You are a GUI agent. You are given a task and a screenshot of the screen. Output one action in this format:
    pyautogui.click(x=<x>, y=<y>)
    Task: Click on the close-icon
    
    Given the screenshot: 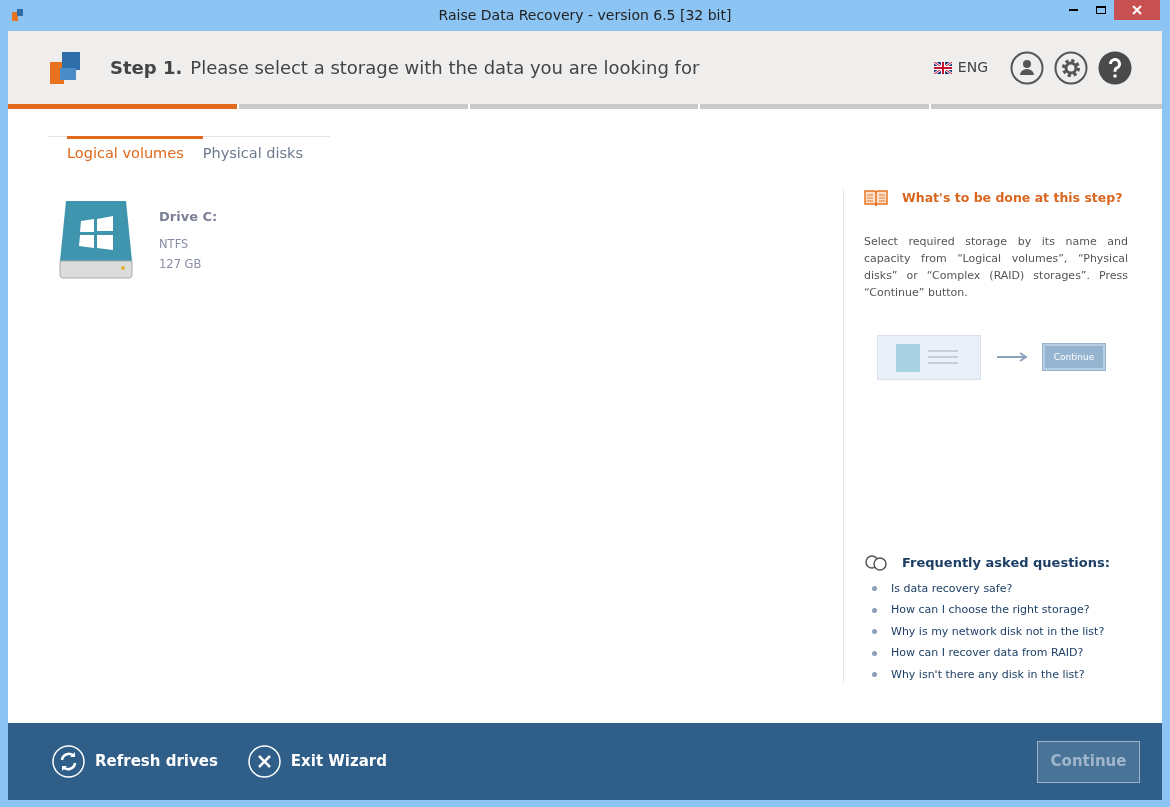 What is the action you would take?
    pyautogui.click(x=1137, y=10)
    